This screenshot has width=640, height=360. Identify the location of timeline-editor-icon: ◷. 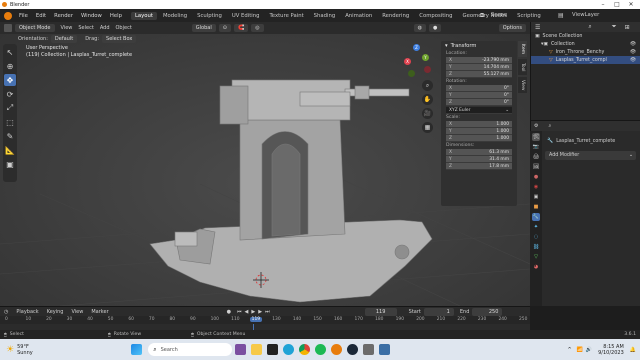
(6, 312).